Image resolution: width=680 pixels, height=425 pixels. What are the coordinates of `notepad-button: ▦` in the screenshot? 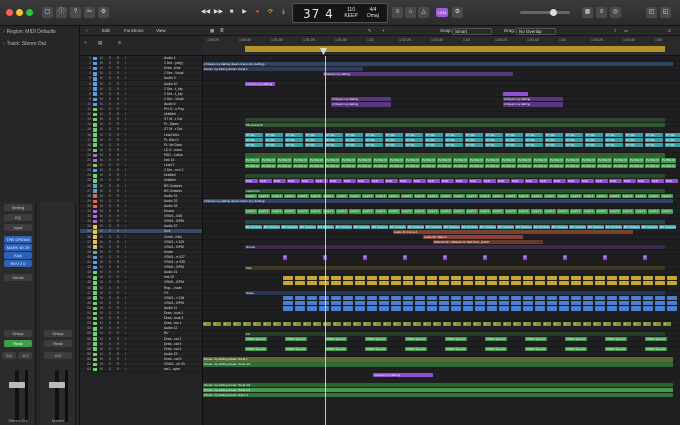 It's located at (587, 12).